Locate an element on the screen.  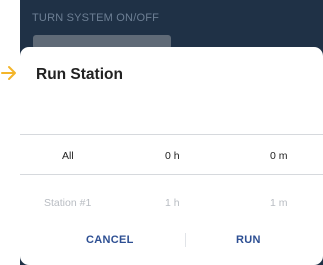
row-all-minutes: 0 m is located at coordinates (279, 156).